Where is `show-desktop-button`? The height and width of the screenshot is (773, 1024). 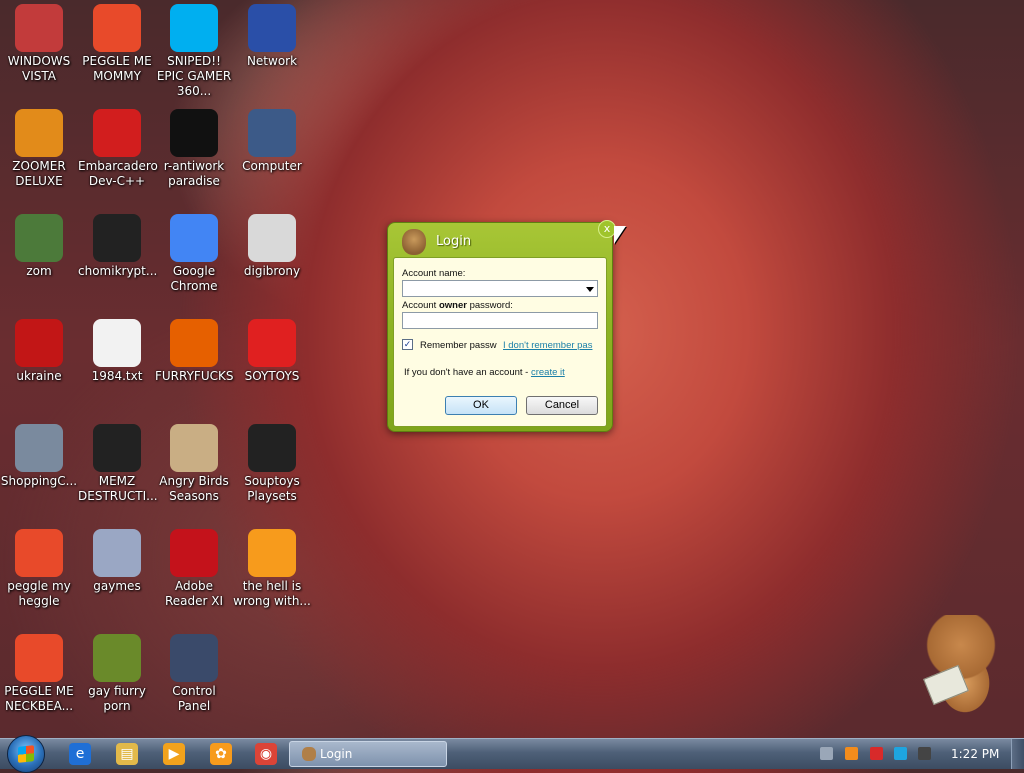 show-desktop-button is located at coordinates (1017, 754).